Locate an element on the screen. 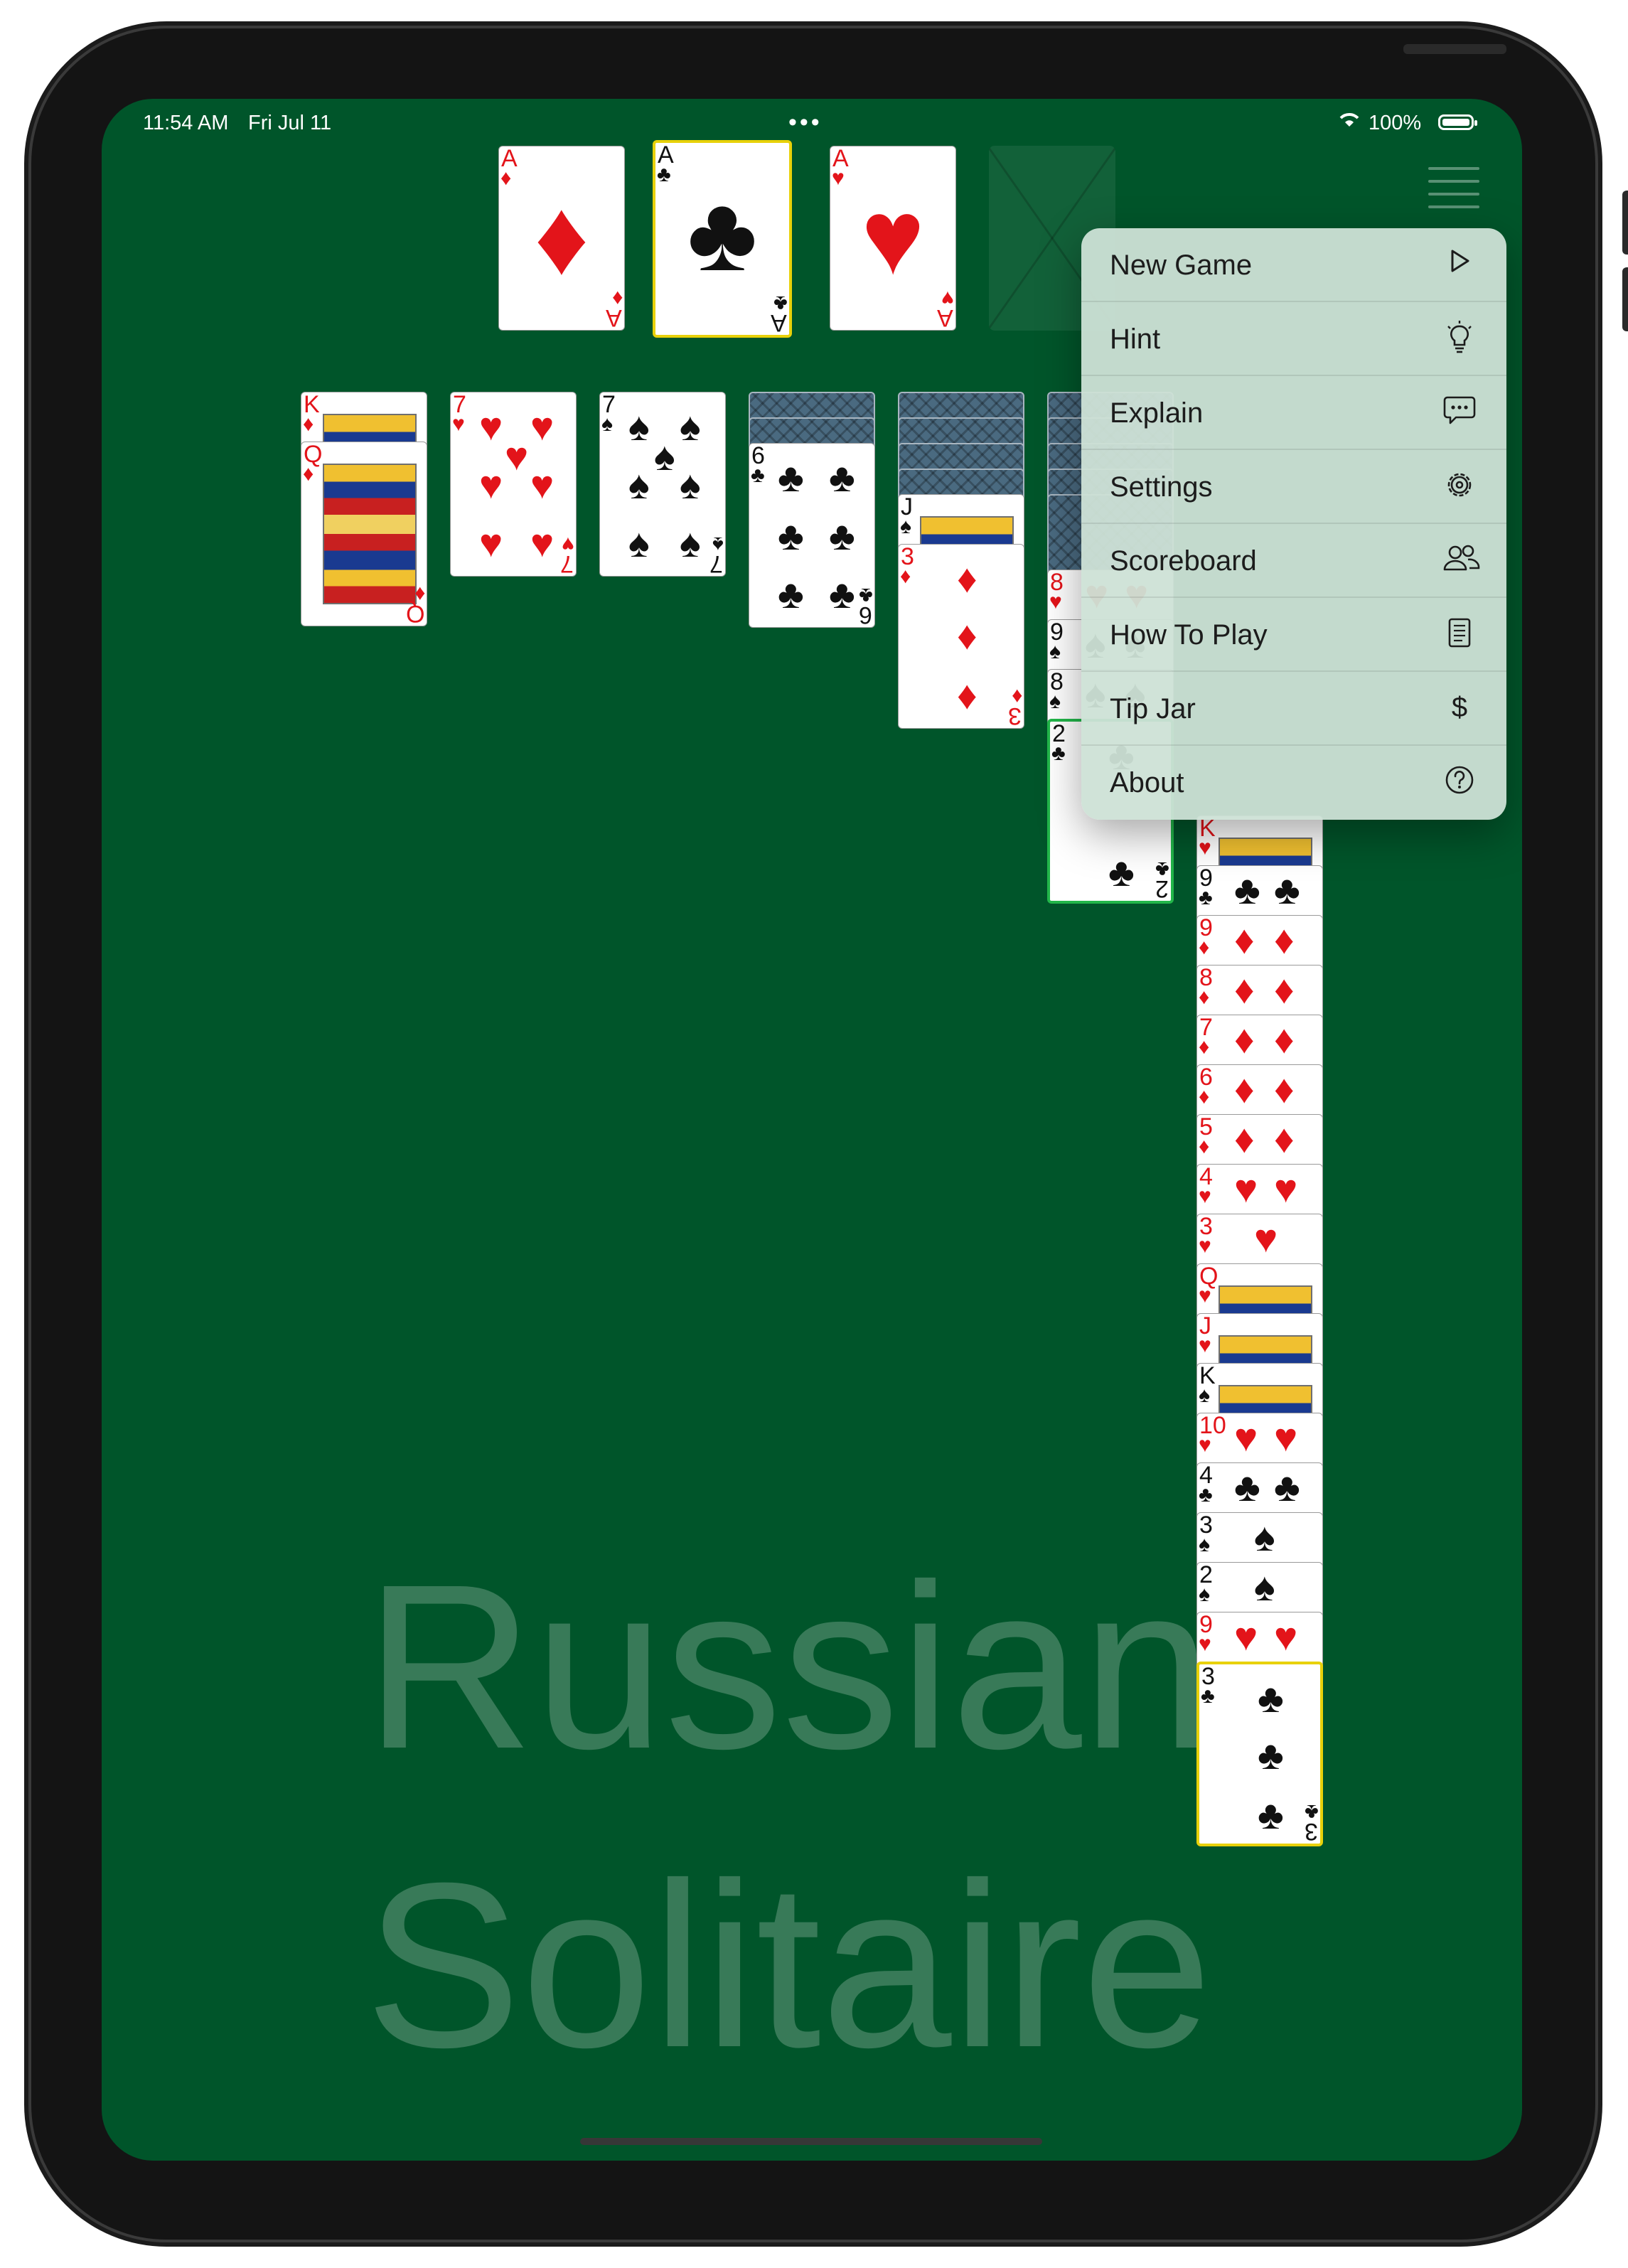 The width and height of the screenshot is (1628, 2268). foundation-card-A-of-clubs: A ♣ A ♣ ♣ is located at coordinates (722, 239).